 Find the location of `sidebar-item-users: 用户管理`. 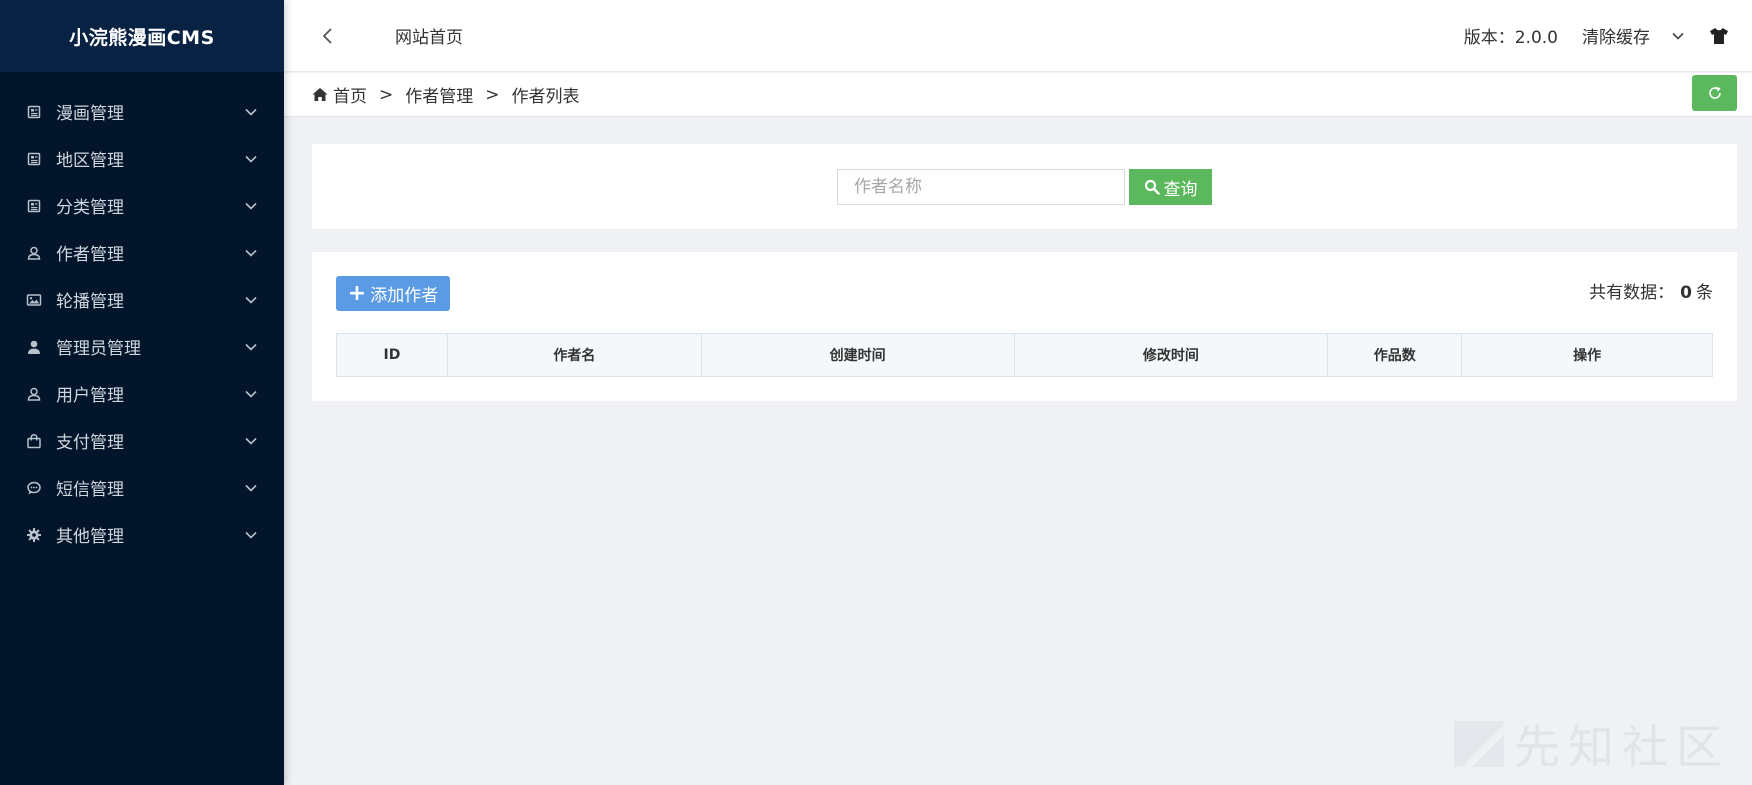

sidebar-item-users: 用户管理 is located at coordinates (142, 393).